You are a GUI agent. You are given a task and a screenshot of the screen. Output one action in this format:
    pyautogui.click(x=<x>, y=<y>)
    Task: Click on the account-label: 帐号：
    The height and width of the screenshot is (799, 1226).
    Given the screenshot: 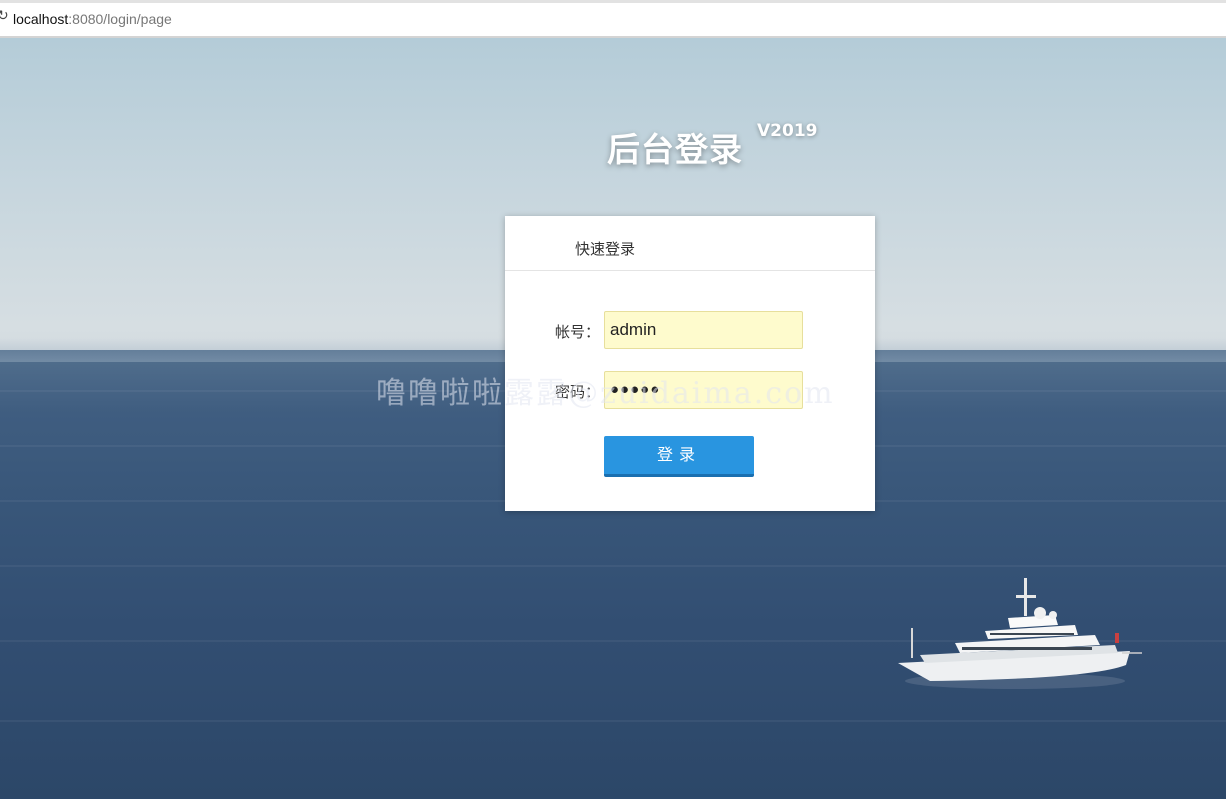 What is the action you would take?
    pyautogui.click(x=578, y=332)
    